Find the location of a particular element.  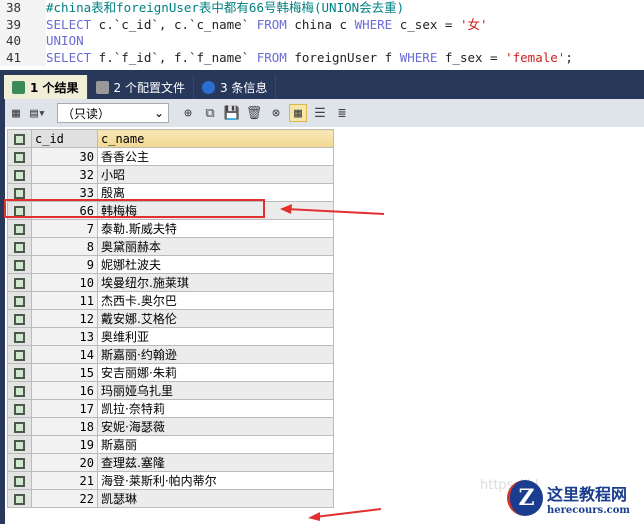

export-icon: ▦ is located at coordinates (16, 113).